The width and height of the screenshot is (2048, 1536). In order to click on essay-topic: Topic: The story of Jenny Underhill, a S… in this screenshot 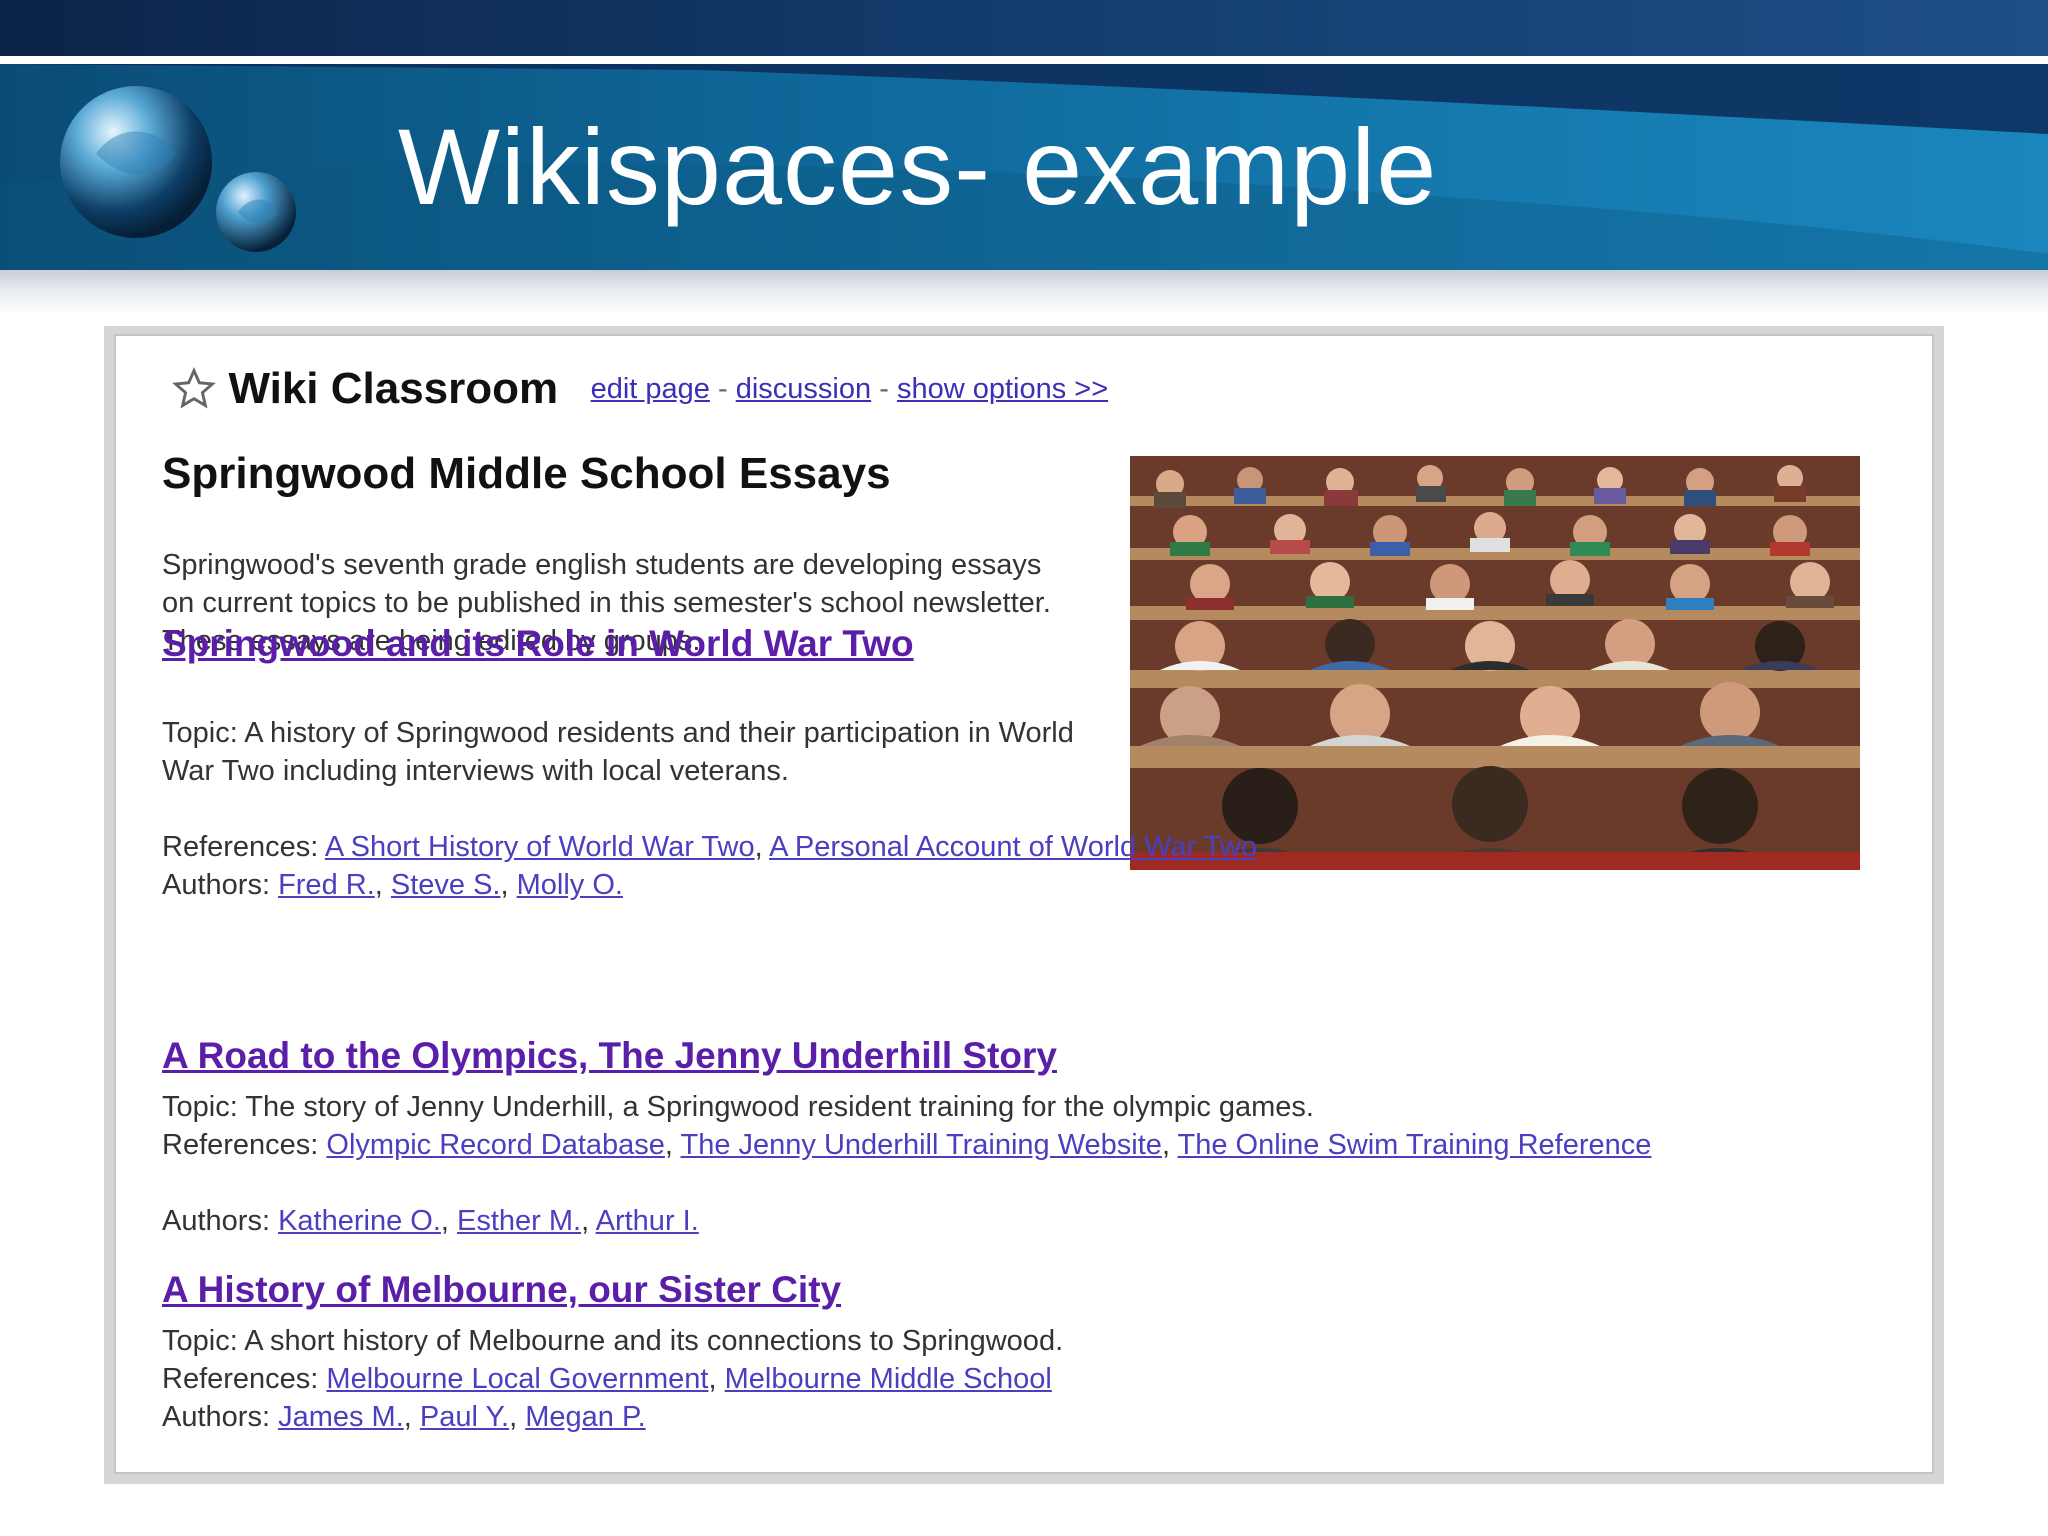, I will do `click(738, 1107)`.